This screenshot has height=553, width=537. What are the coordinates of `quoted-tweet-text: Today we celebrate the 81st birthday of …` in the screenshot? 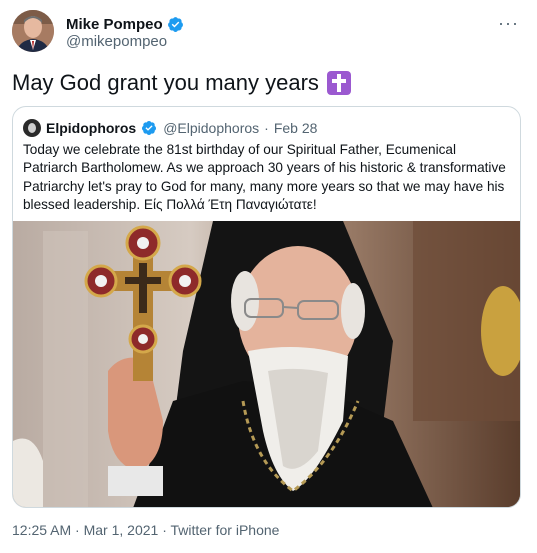 It's located at (264, 177).